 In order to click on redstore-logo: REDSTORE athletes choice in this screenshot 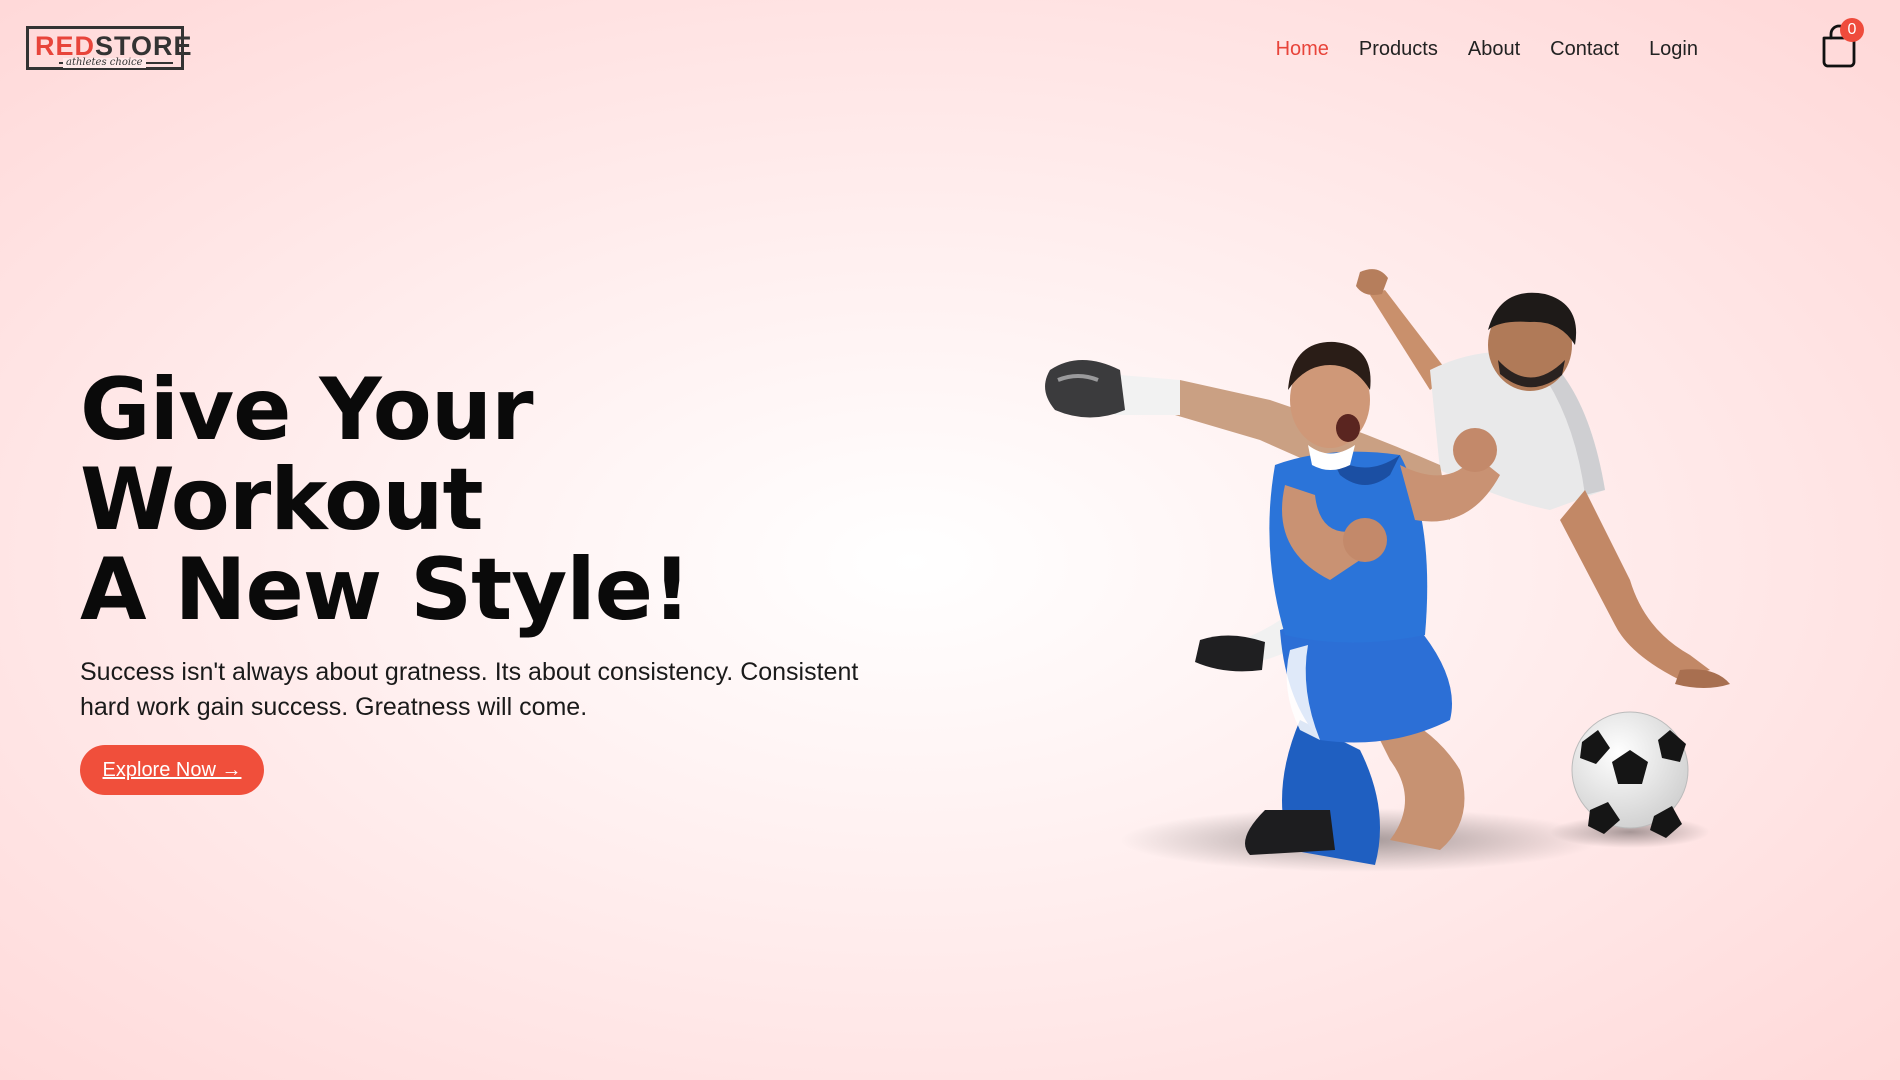, I will do `click(109, 48)`.